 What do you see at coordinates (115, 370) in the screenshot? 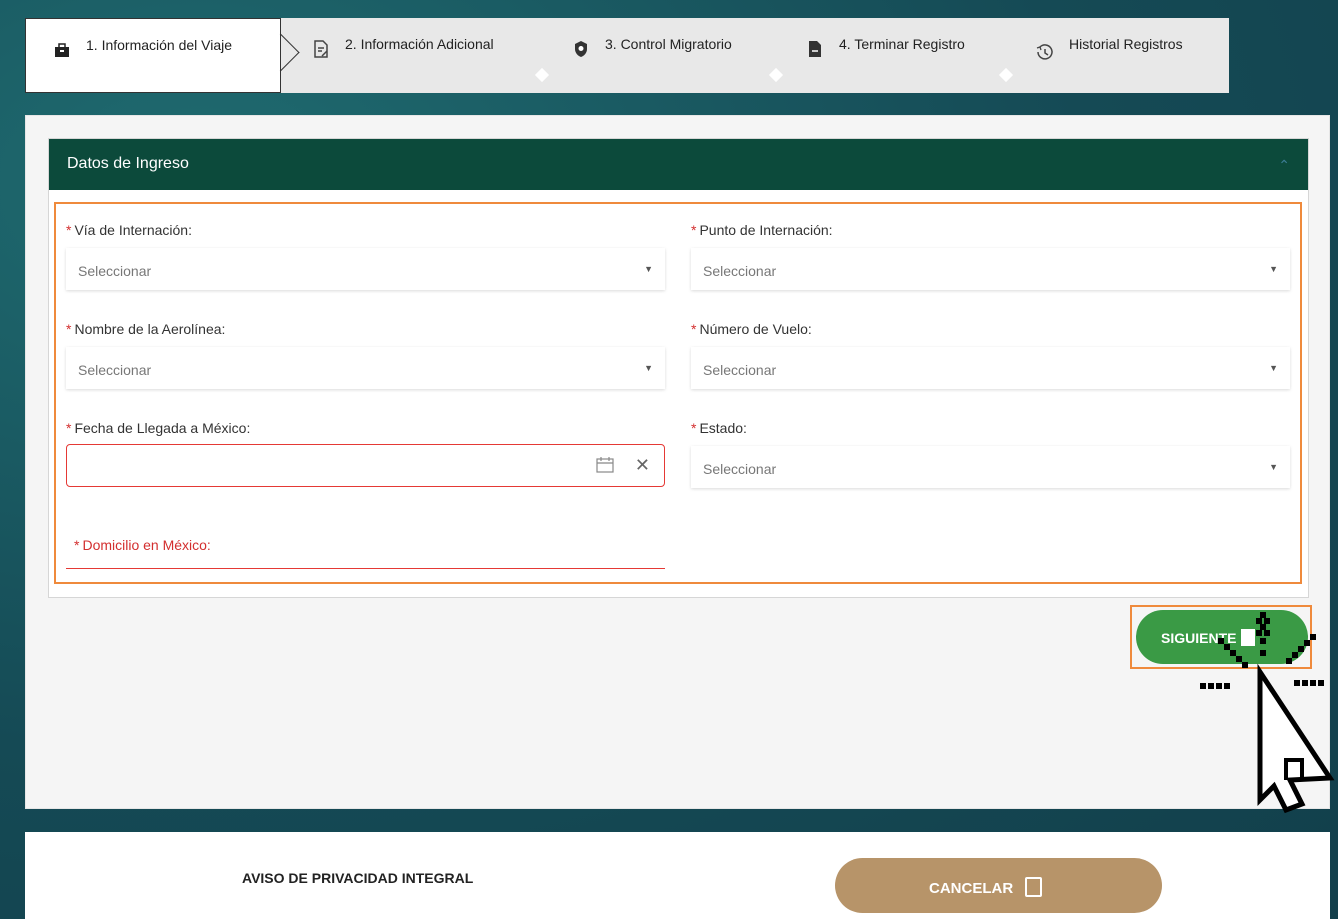
I see `aerolinea-value: Seleccionar` at bounding box center [115, 370].